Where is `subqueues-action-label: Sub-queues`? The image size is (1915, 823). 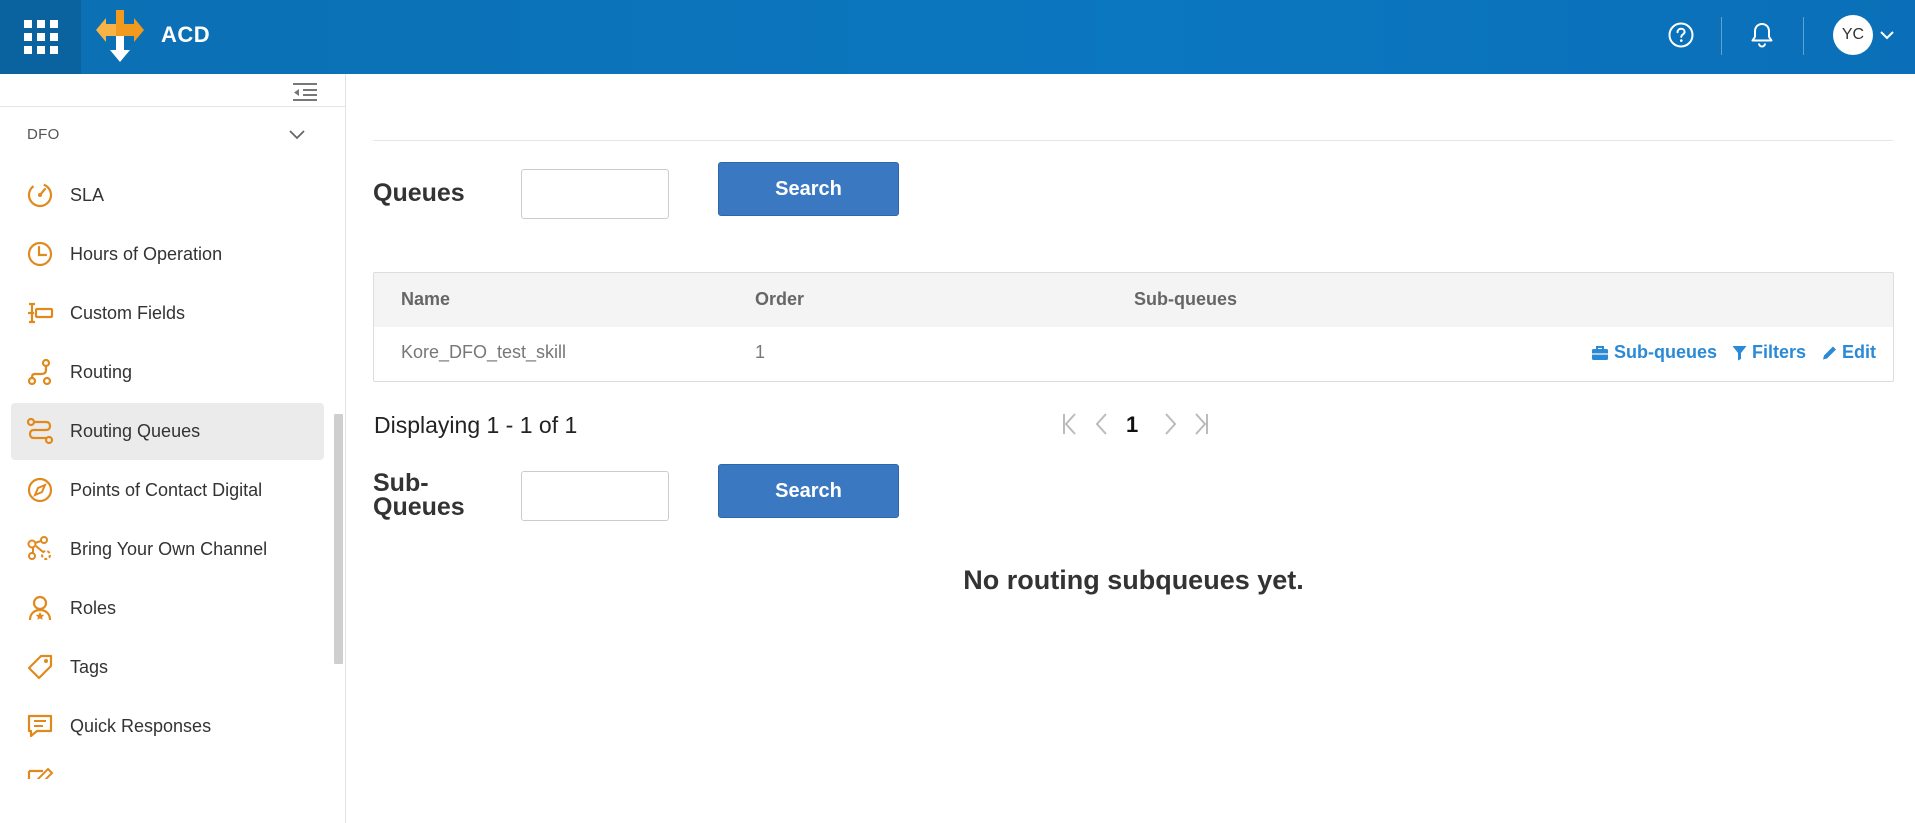 subqueues-action-label: Sub-queues is located at coordinates (1666, 352).